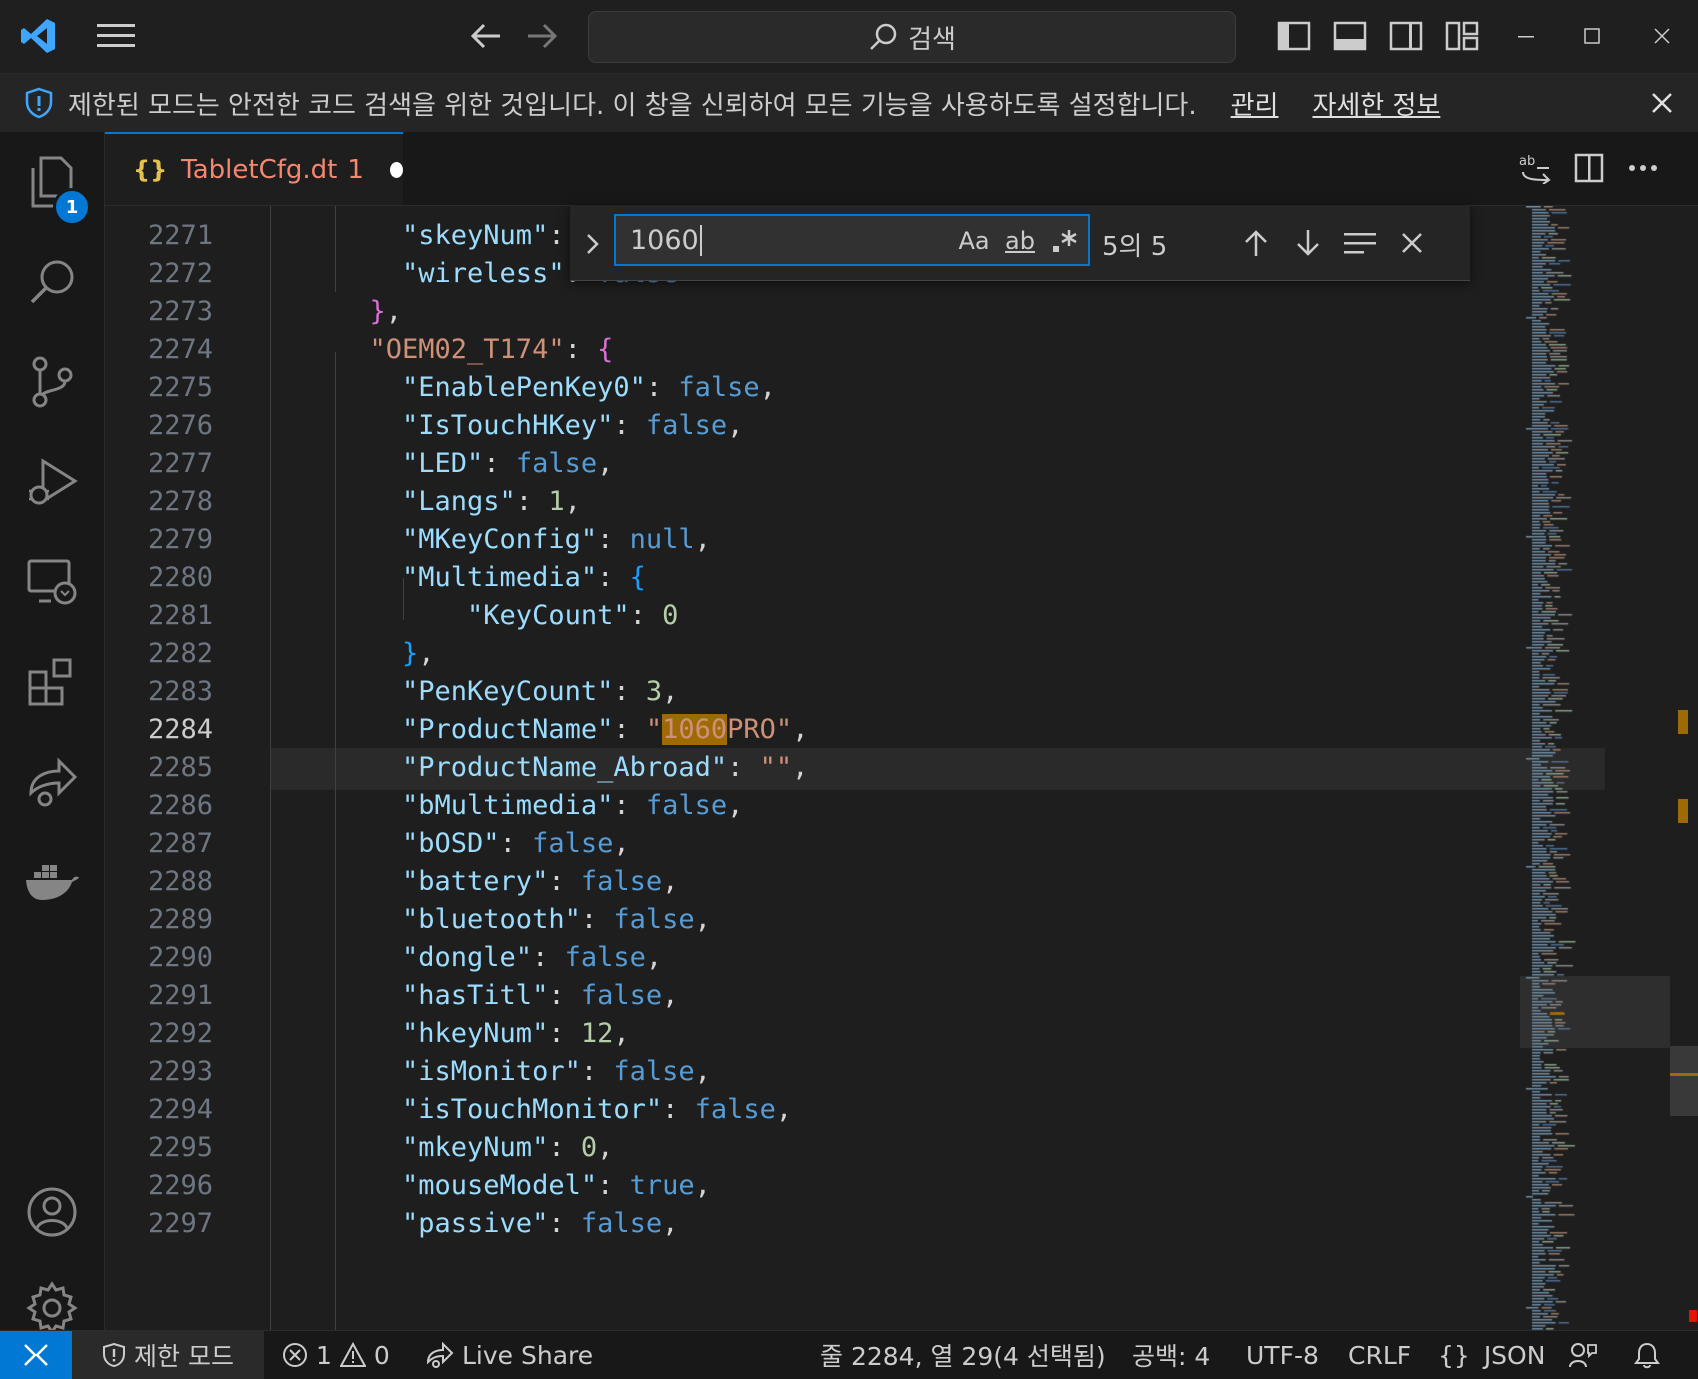 The image size is (1698, 1379). Describe the element at coordinates (1255, 103) in the screenshot. I see `manage-link: 관리` at that location.